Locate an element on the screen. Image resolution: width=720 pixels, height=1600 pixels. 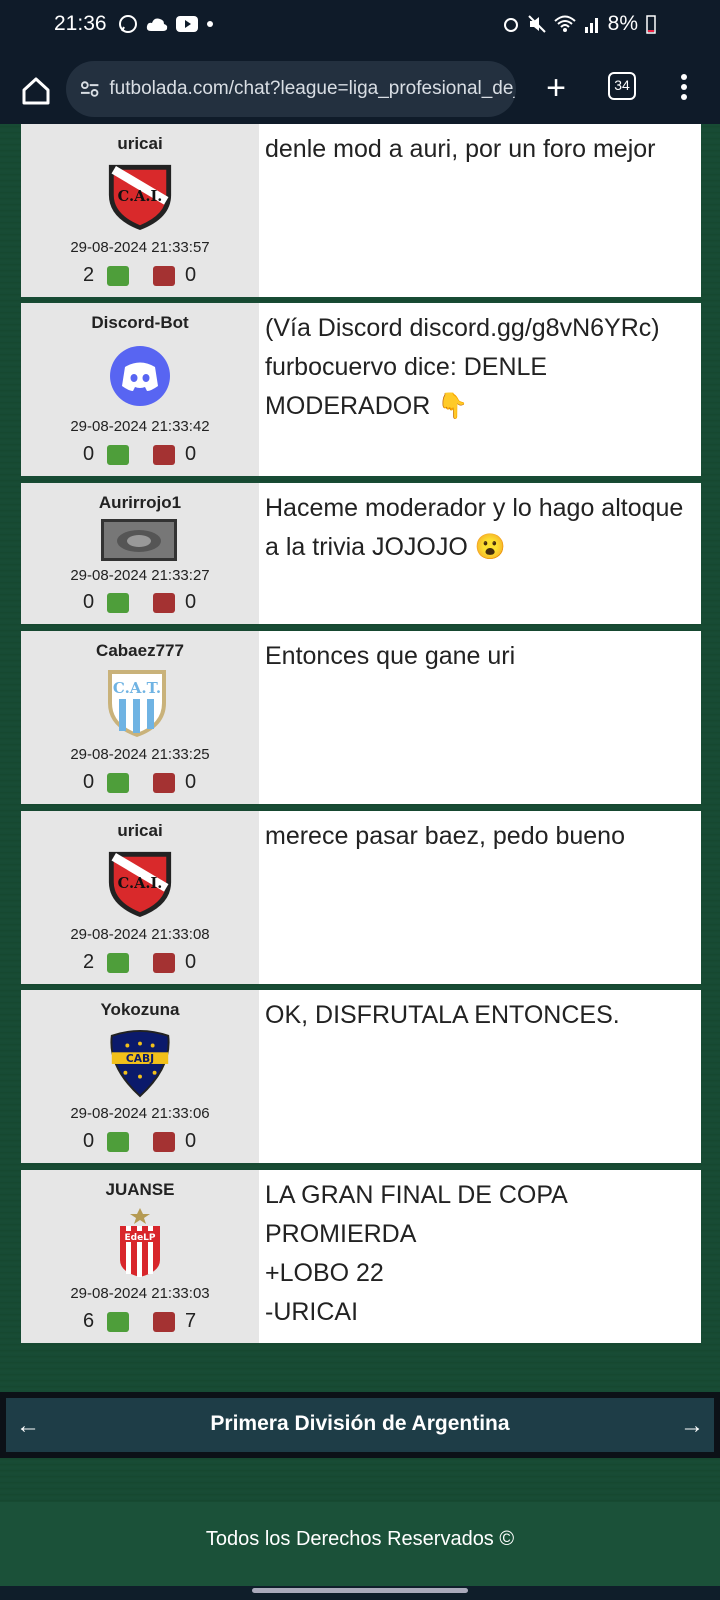
username: Yokozuna is located at coordinates (140, 1010).